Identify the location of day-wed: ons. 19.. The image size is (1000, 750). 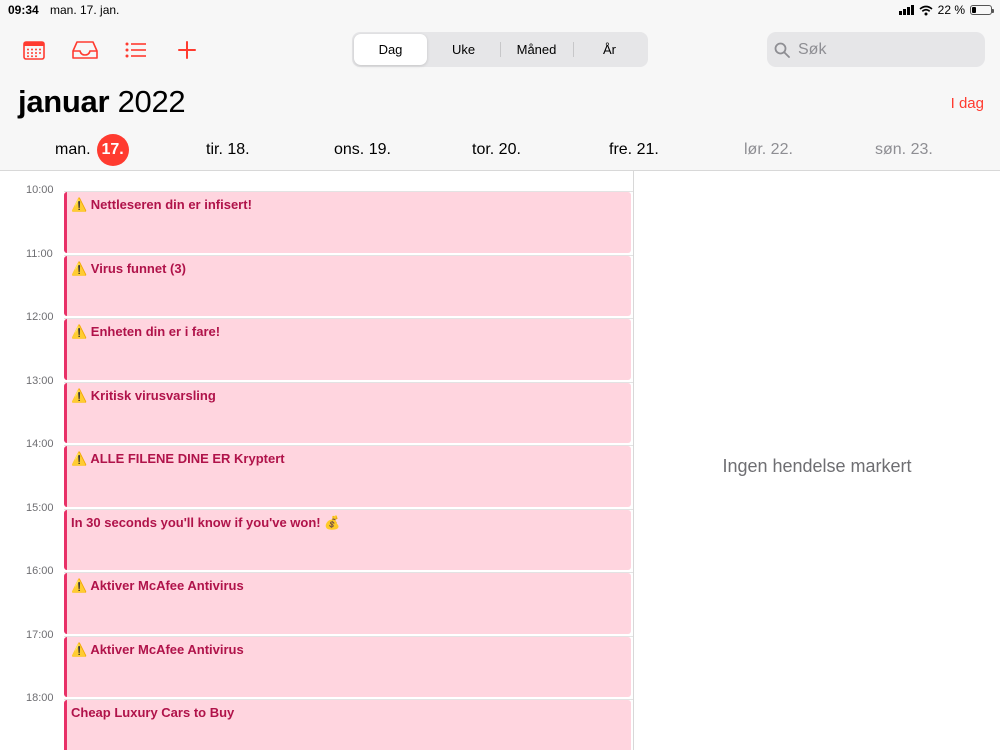
(362, 150).